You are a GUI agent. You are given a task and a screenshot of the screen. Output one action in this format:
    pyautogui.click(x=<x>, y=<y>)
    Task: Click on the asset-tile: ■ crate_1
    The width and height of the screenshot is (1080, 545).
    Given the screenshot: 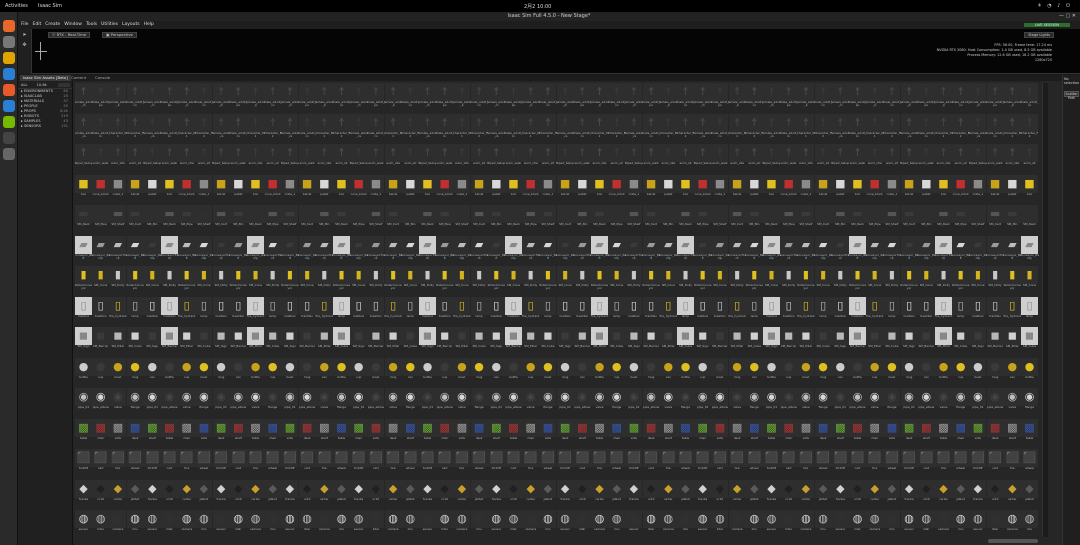 What is the action you would take?
    pyautogui.click(x=118, y=188)
    